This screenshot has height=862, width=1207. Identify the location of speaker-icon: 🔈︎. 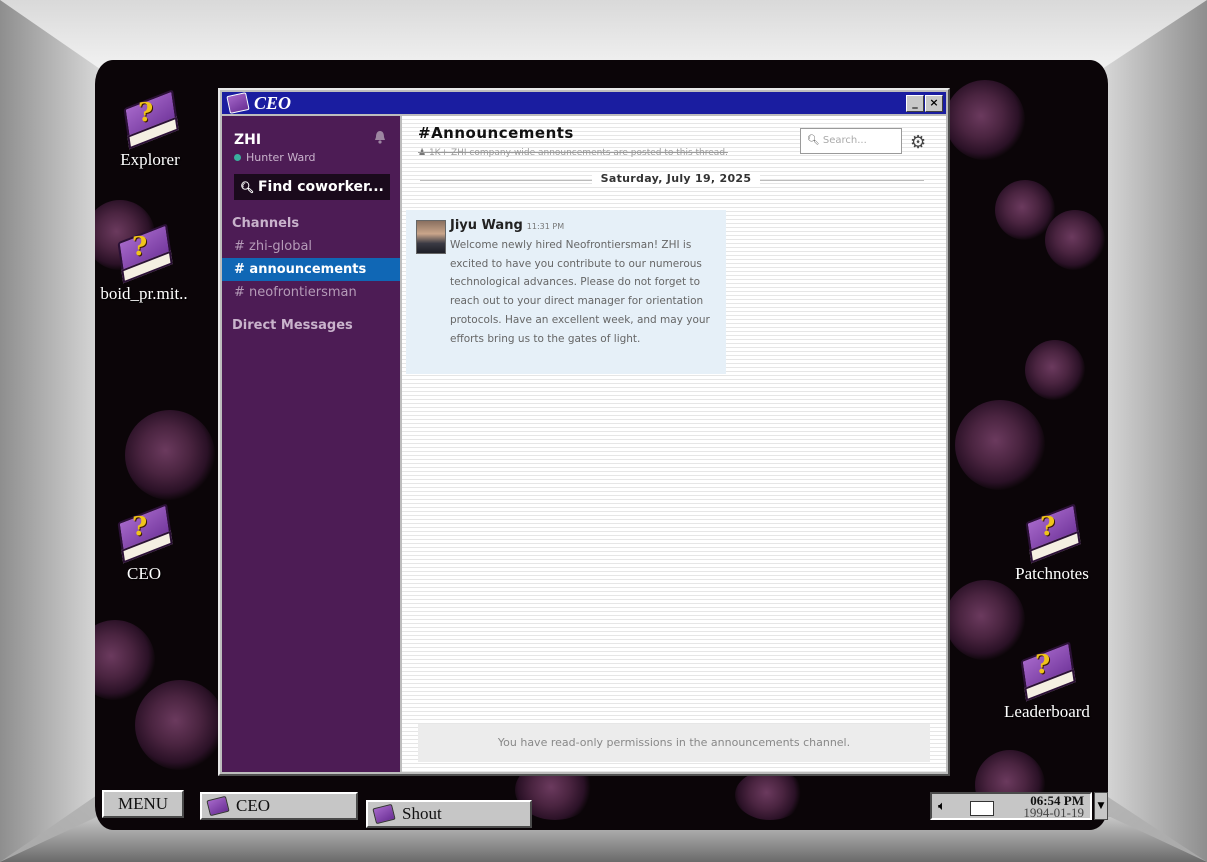
(942, 806).